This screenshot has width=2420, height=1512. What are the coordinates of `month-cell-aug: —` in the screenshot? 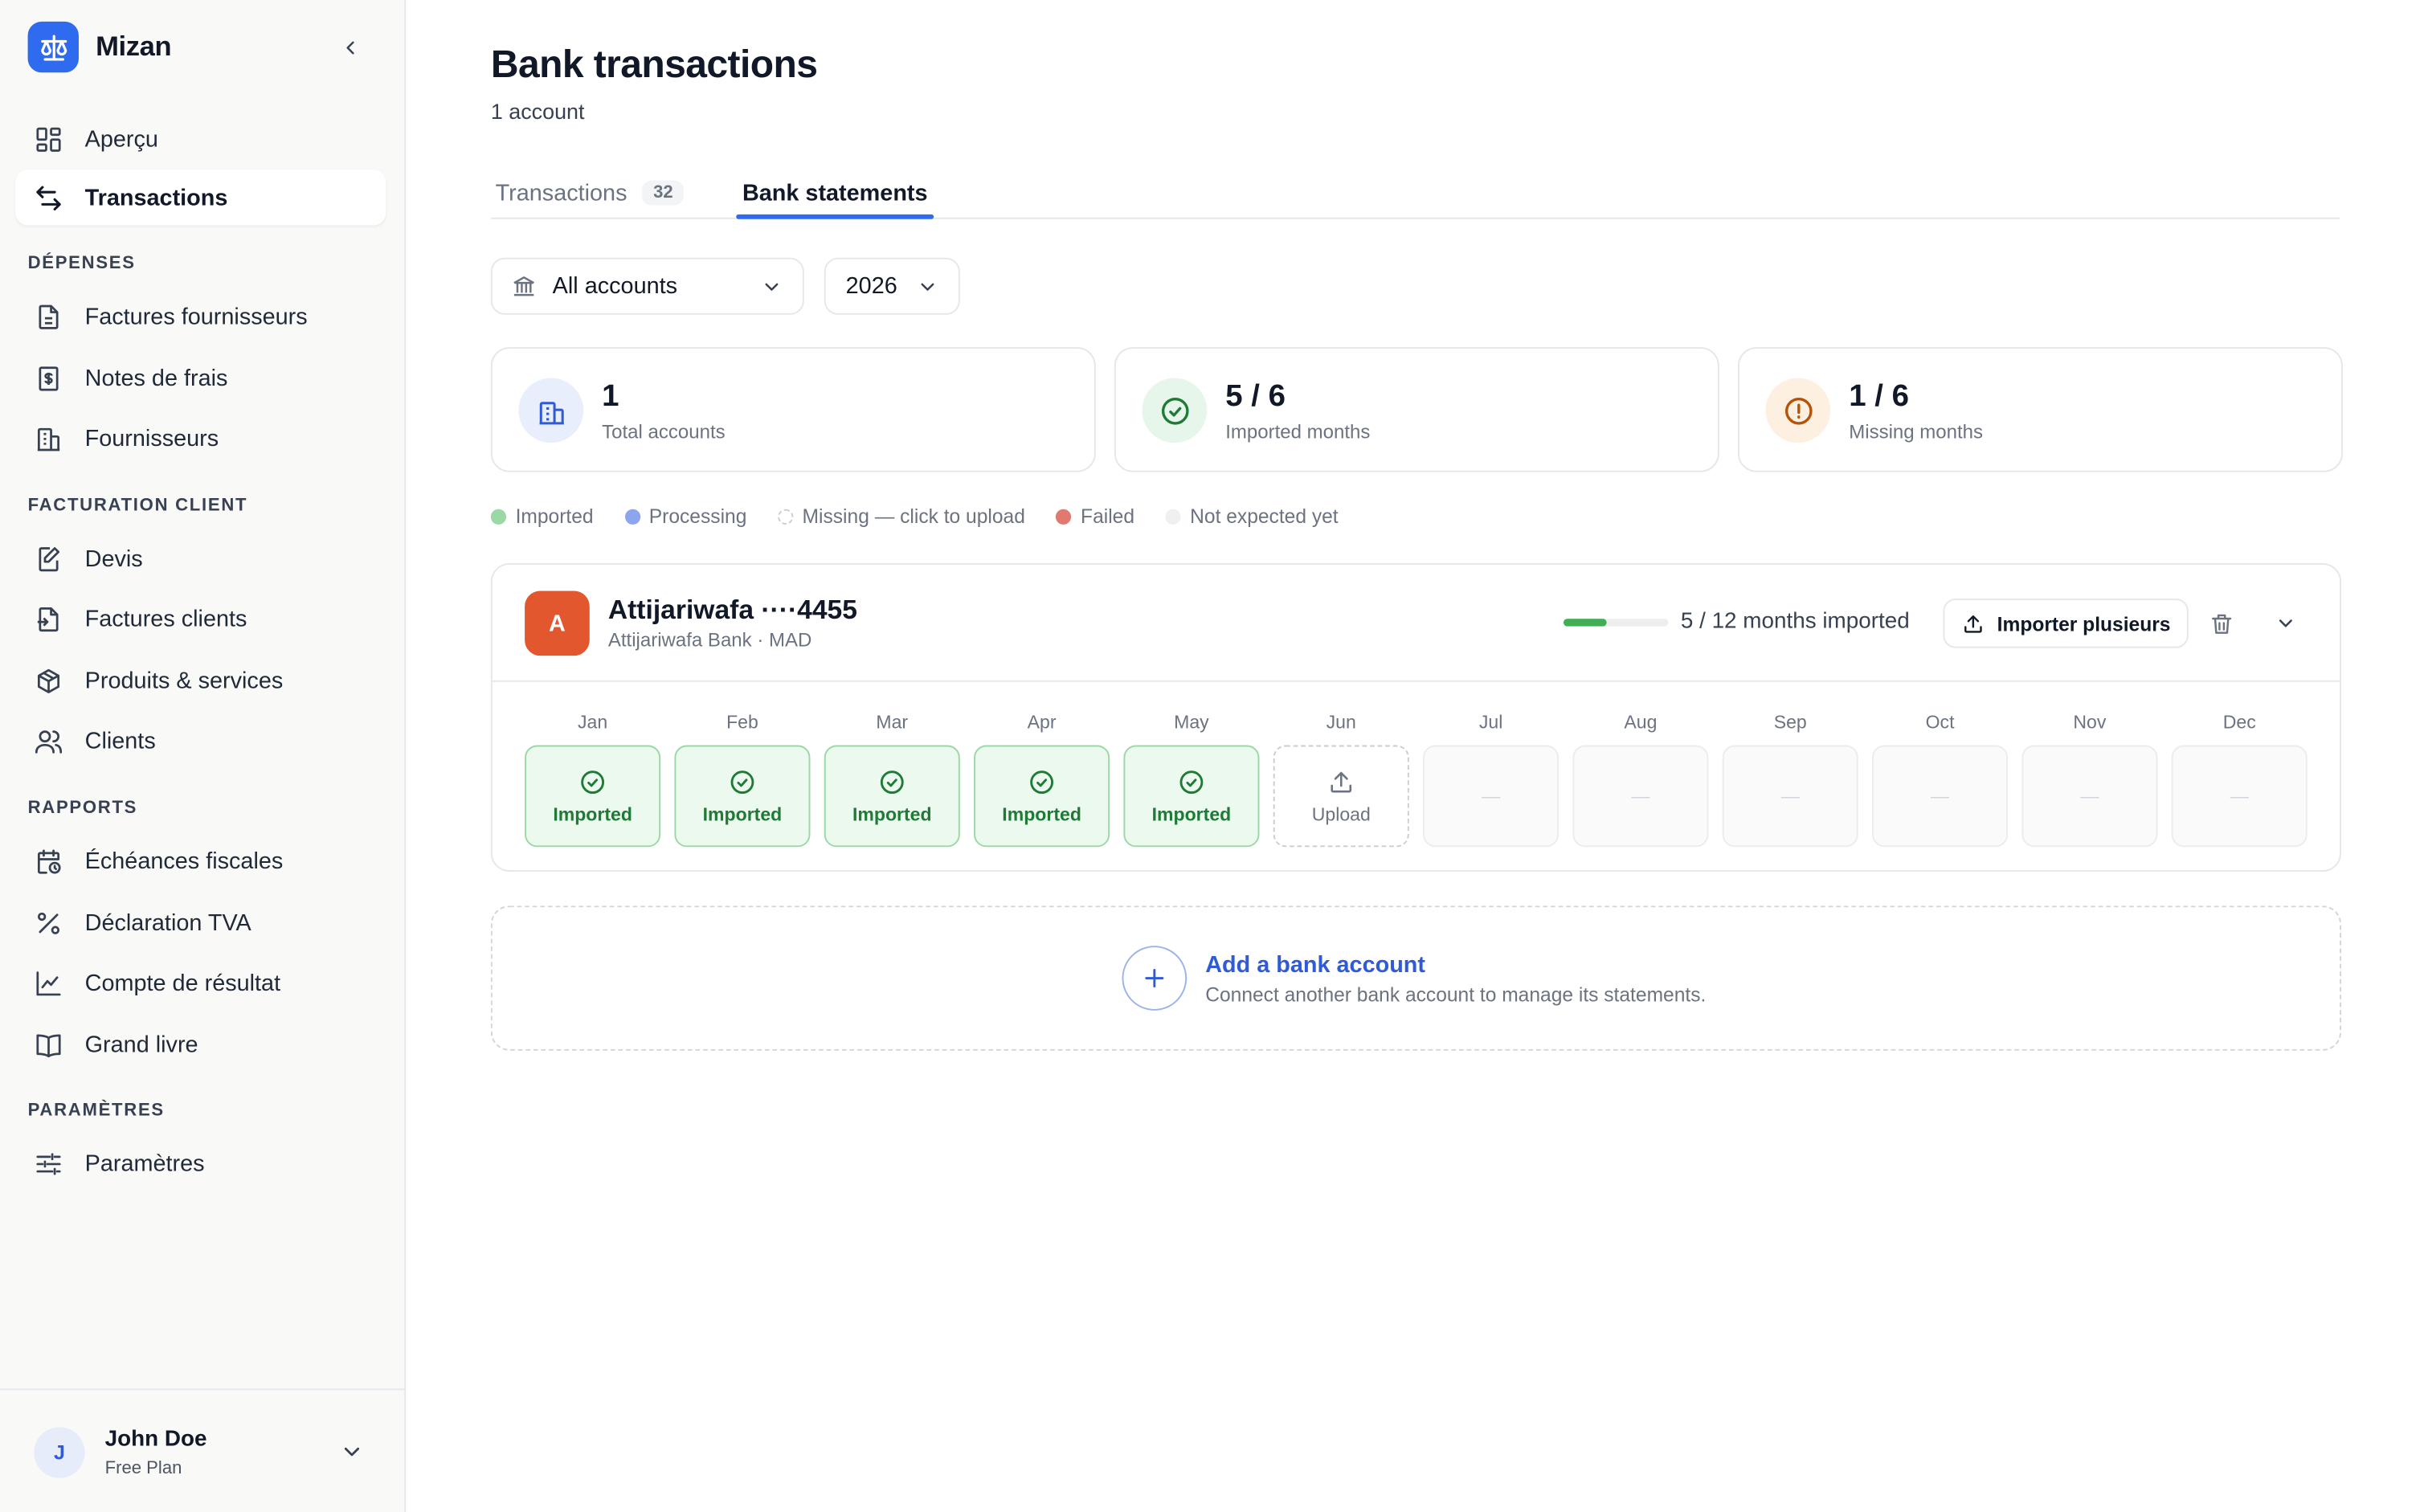 It's located at (1640, 796).